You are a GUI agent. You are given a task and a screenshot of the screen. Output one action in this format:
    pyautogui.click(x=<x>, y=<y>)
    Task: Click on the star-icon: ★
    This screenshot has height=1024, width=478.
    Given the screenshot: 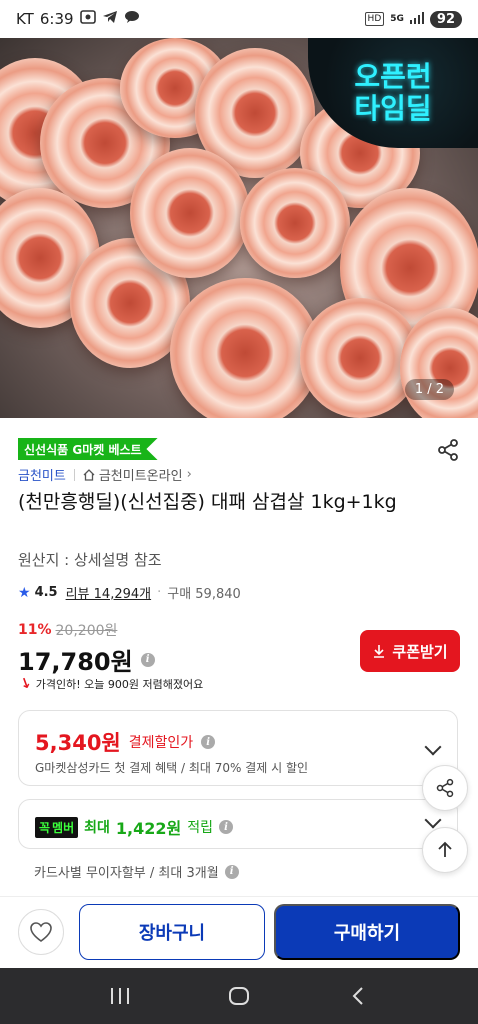 What is the action you would take?
    pyautogui.click(x=24, y=592)
    